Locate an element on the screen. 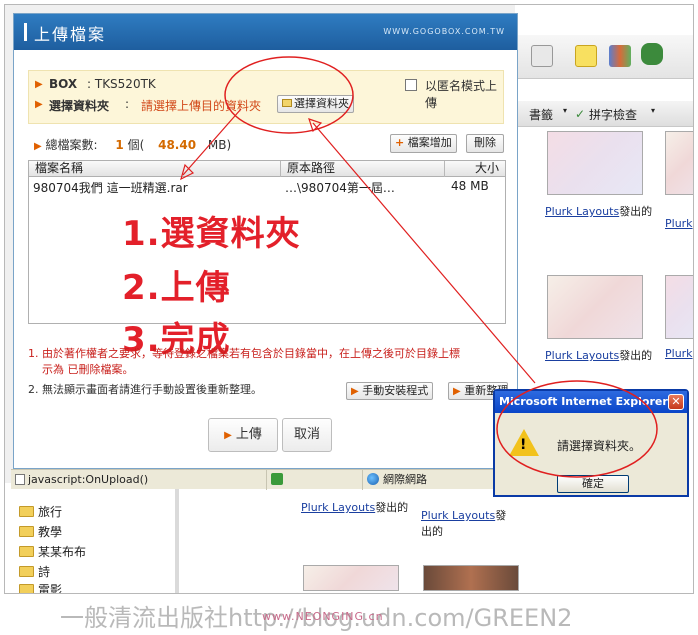 The image size is (698, 635). annotation-circle-alert is located at coordinates (577, 429).